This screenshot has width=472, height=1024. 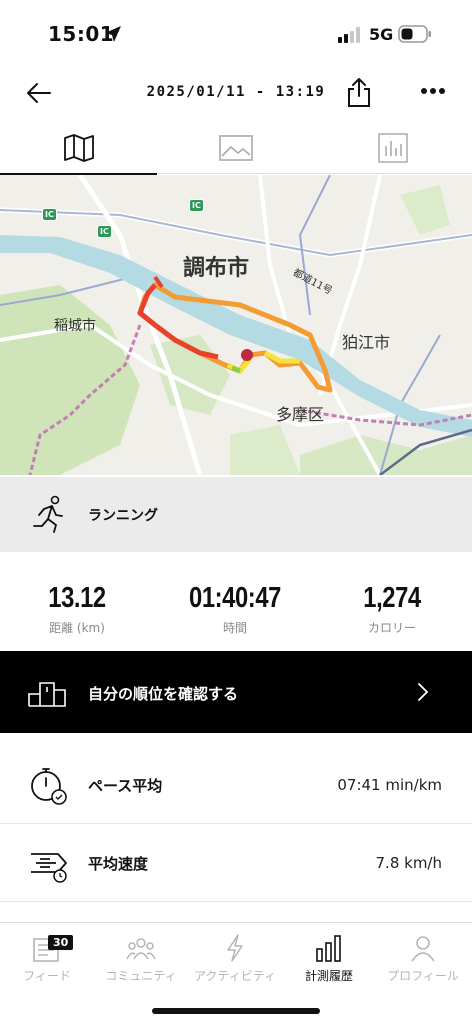 What do you see at coordinates (61, 942) in the screenshot?
I see `feed-badge-count: 30` at bounding box center [61, 942].